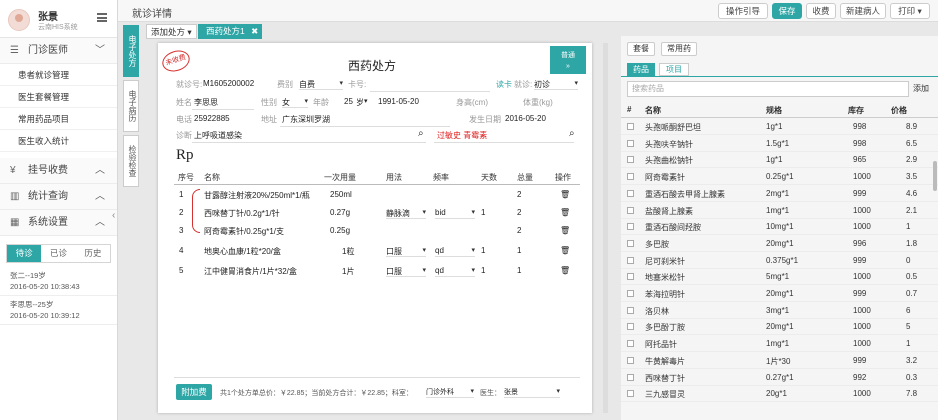 This screenshot has width=938, height=420. What do you see at coordinates (254, 31) in the screenshot?
I see `close-icon: ✖` at bounding box center [254, 31].